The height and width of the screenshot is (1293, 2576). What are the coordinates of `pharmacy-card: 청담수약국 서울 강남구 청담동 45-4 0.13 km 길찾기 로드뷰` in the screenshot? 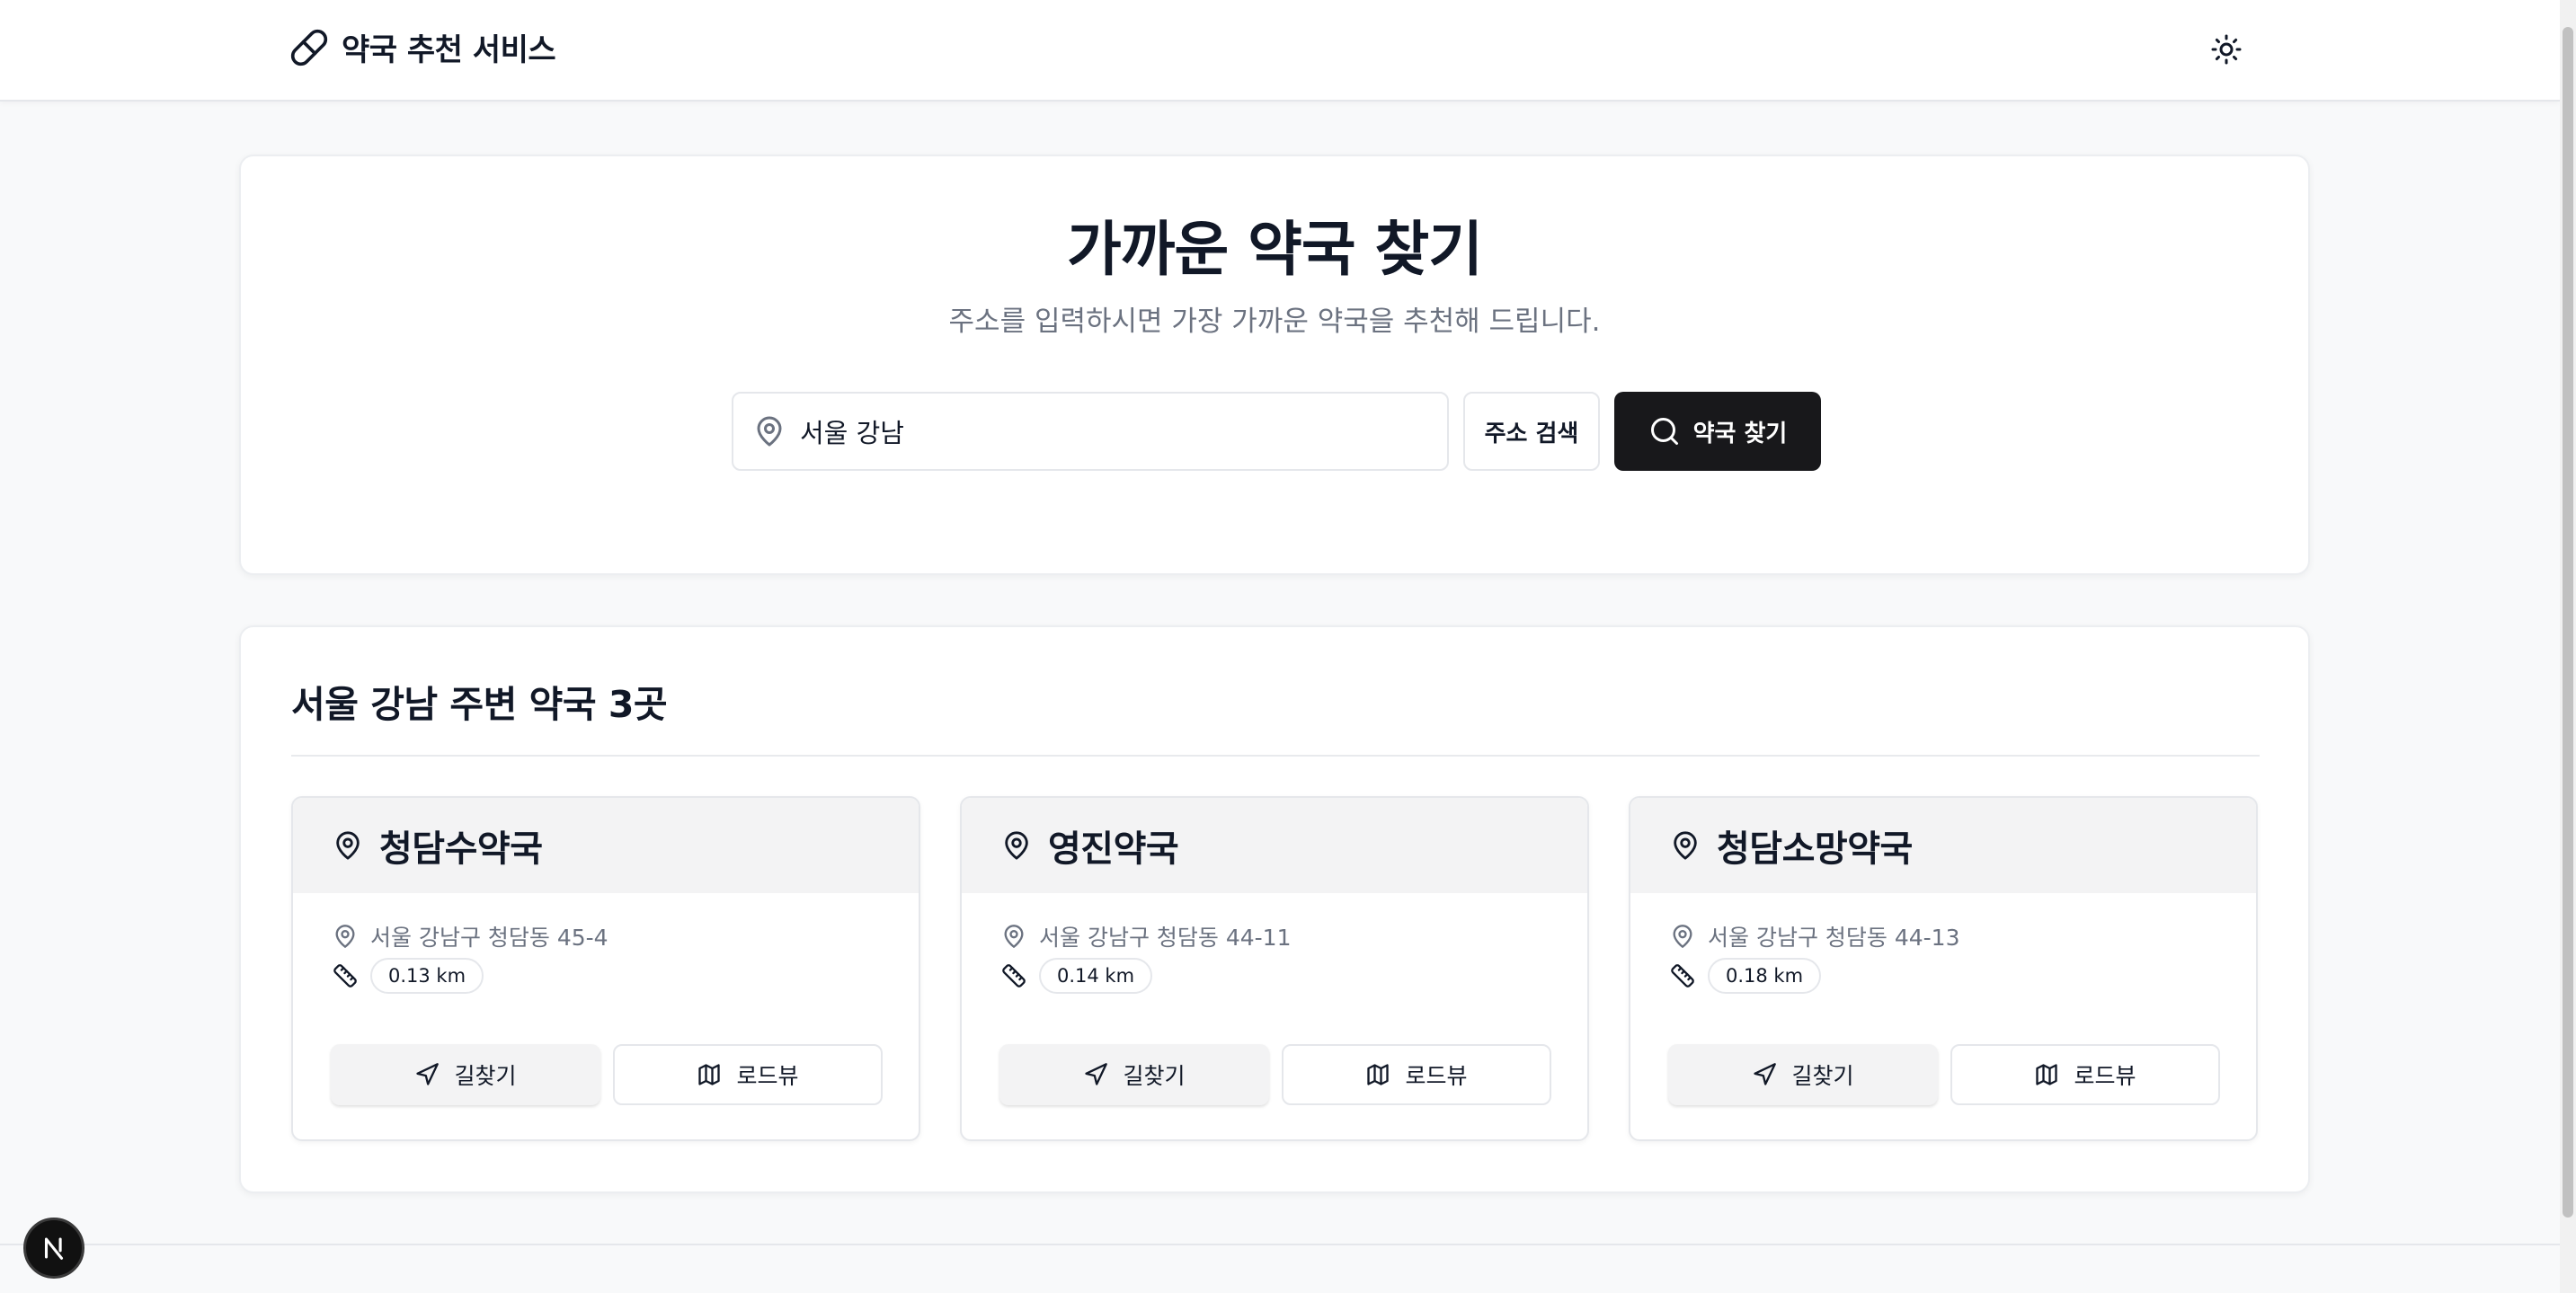 It's located at (605, 968).